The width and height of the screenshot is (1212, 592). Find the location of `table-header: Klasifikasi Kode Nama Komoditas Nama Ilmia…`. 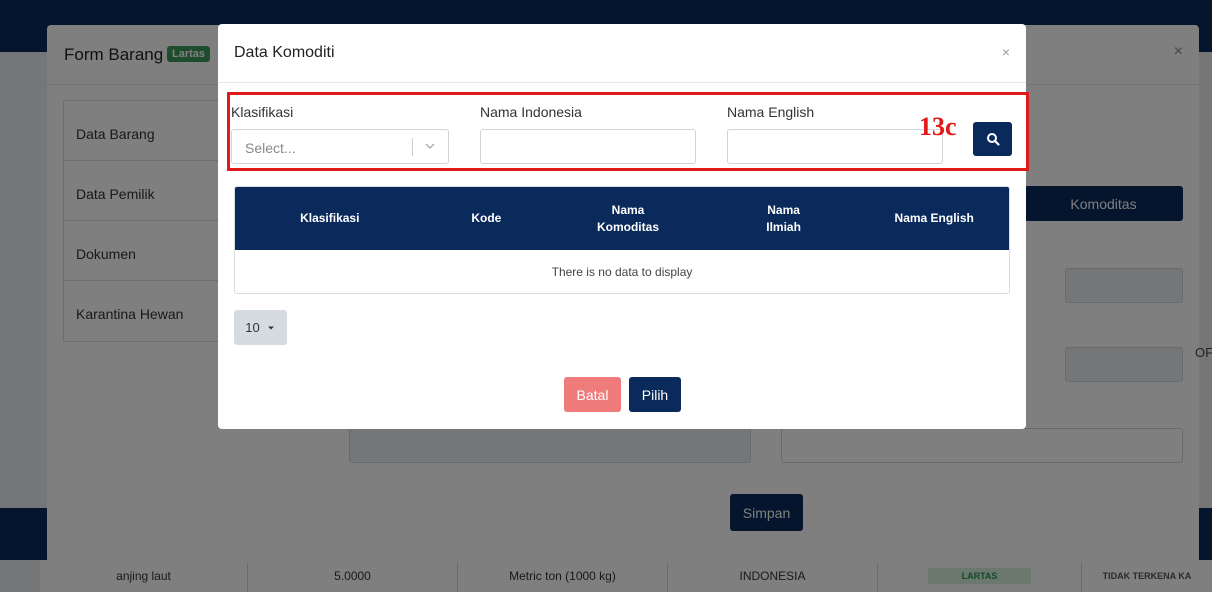

table-header: Klasifikasi Kode Nama Komoditas Nama Ilmia… is located at coordinates (622, 218).